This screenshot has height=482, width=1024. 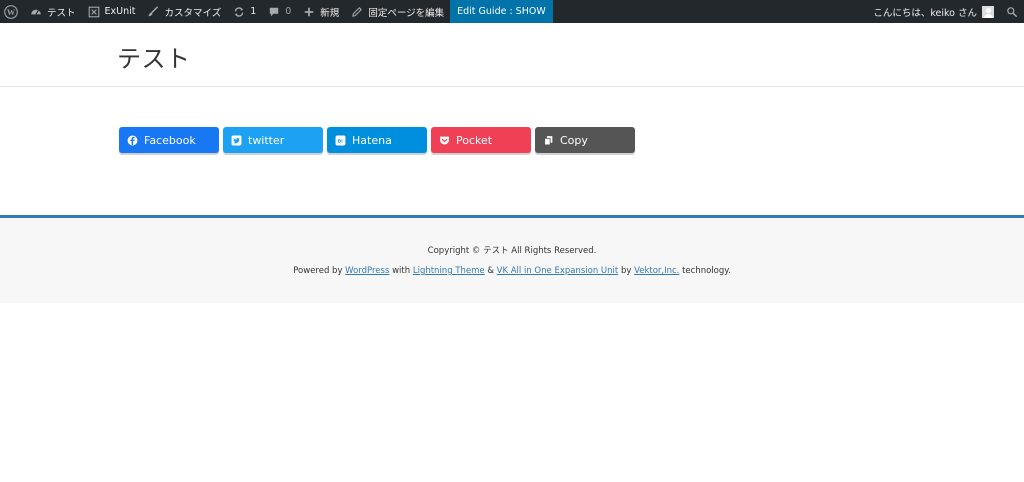 What do you see at coordinates (357, 12) in the screenshot?
I see `pencil-icon` at bounding box center [357, 12].